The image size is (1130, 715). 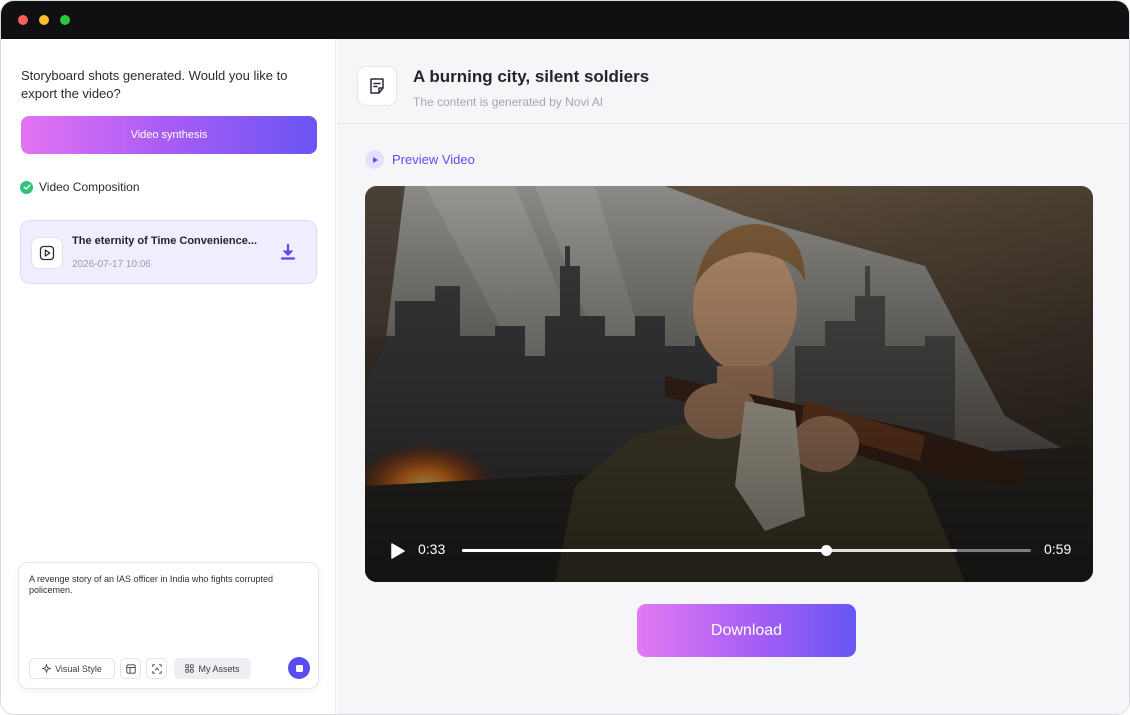 I want to click on layout-button, so click(x=130, y=668).